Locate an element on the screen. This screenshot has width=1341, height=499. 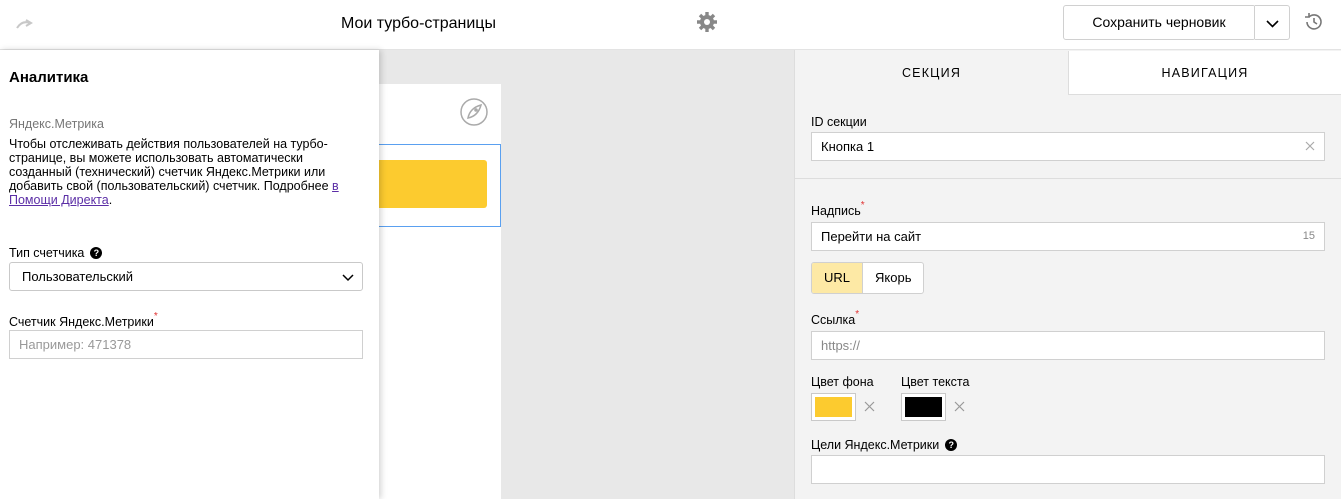
link-type-url: URL is located at coordinates (838, 278).